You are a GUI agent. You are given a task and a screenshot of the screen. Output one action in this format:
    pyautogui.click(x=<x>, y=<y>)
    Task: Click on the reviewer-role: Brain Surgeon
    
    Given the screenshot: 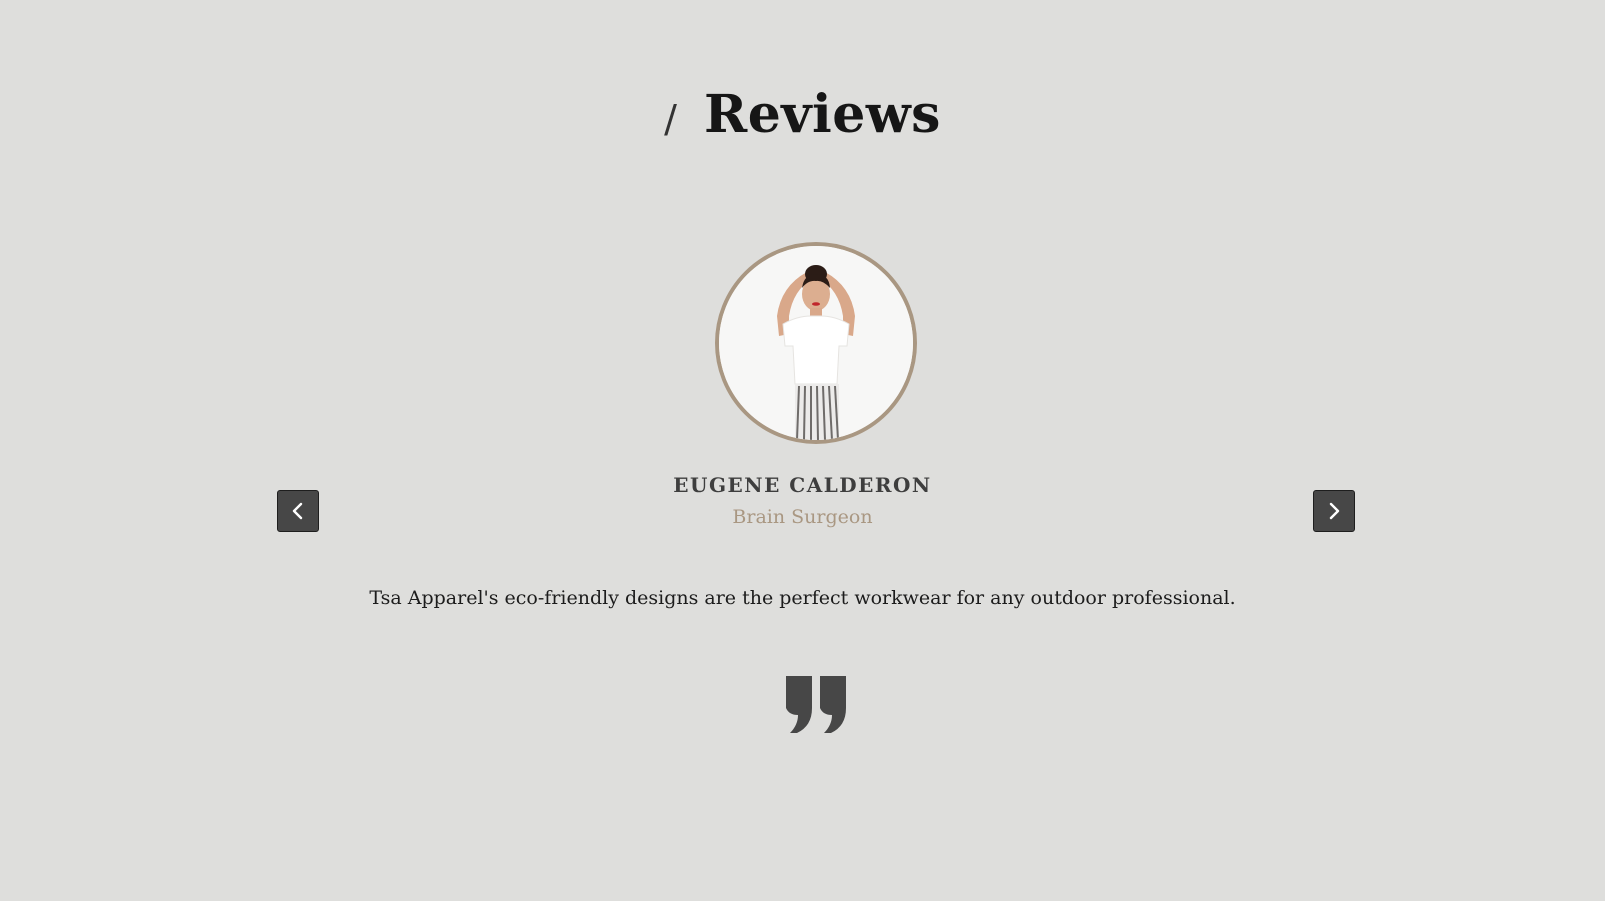 What is the action you would take?
    pyautogui.click(x=802, y=517)
    